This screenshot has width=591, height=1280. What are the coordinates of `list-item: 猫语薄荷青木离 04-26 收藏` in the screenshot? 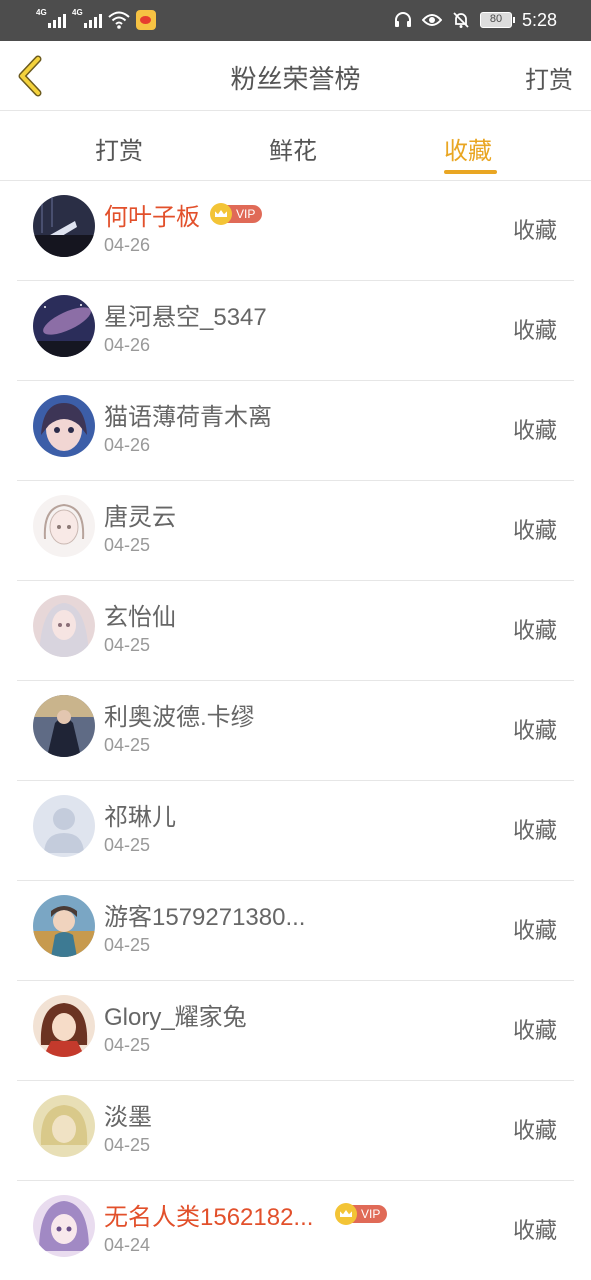 It's located at (295, 431).